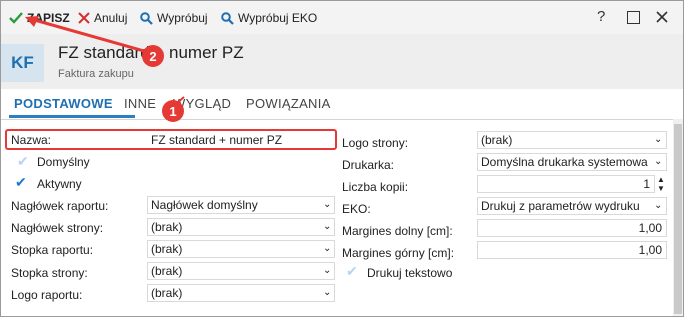 The image size is (684, 317). What do you see at coordinates (59, 184) in the screenshot?
I see `active-label: Aktywny` at bounding box center [59, 184].